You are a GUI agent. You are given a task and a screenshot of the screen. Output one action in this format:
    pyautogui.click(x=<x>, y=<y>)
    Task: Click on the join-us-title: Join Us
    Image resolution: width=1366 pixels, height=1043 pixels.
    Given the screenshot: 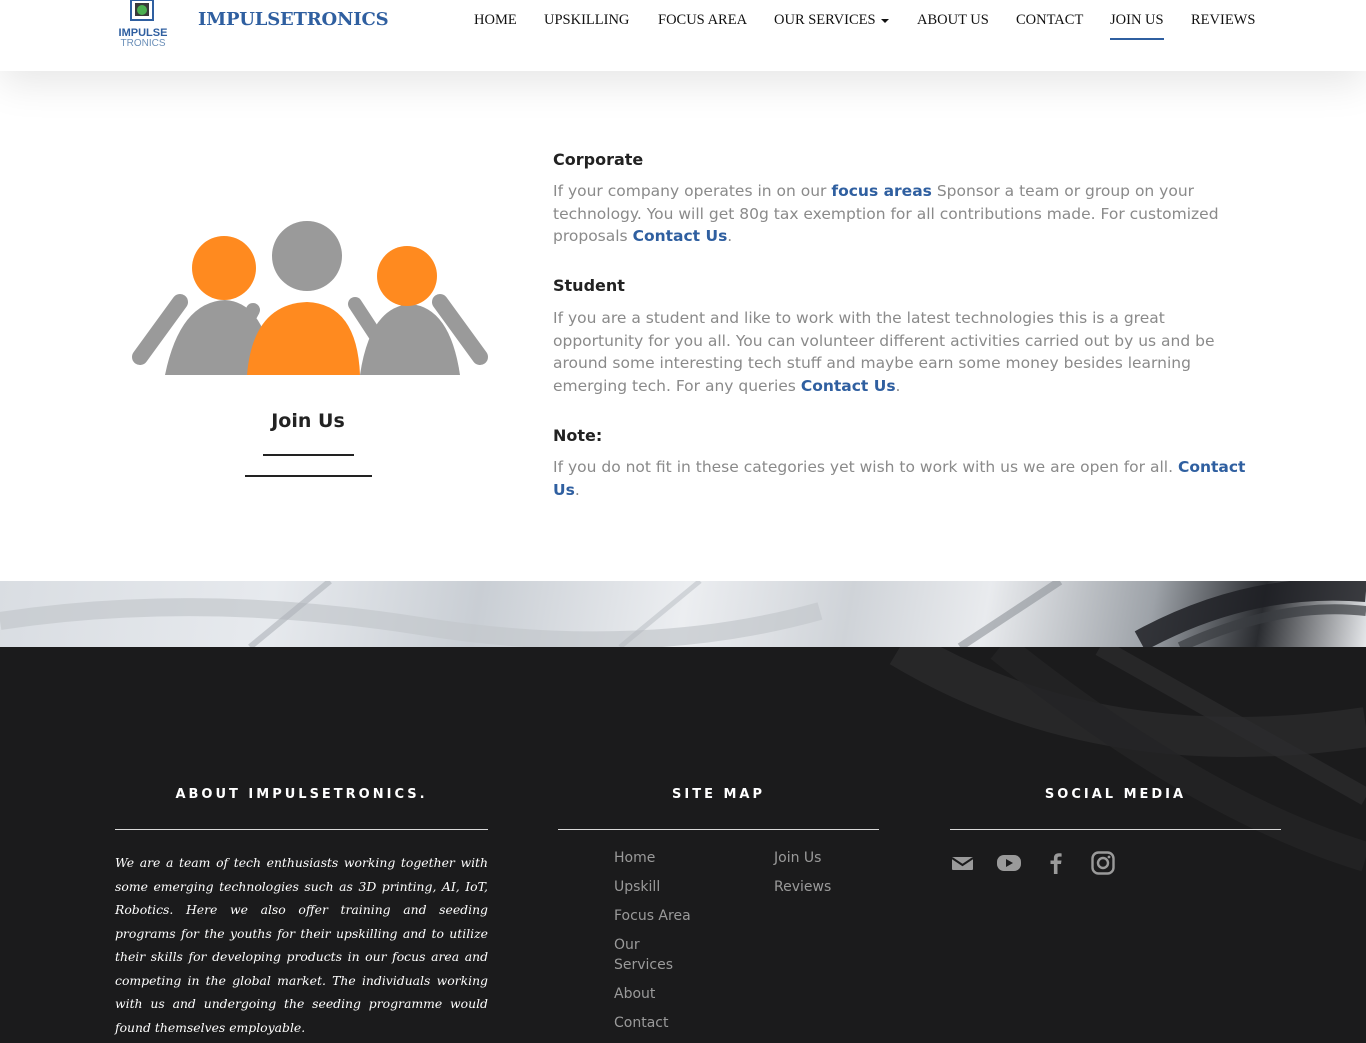 What is the action you would take?
    pyautogui.click(x=308, y=421)
    